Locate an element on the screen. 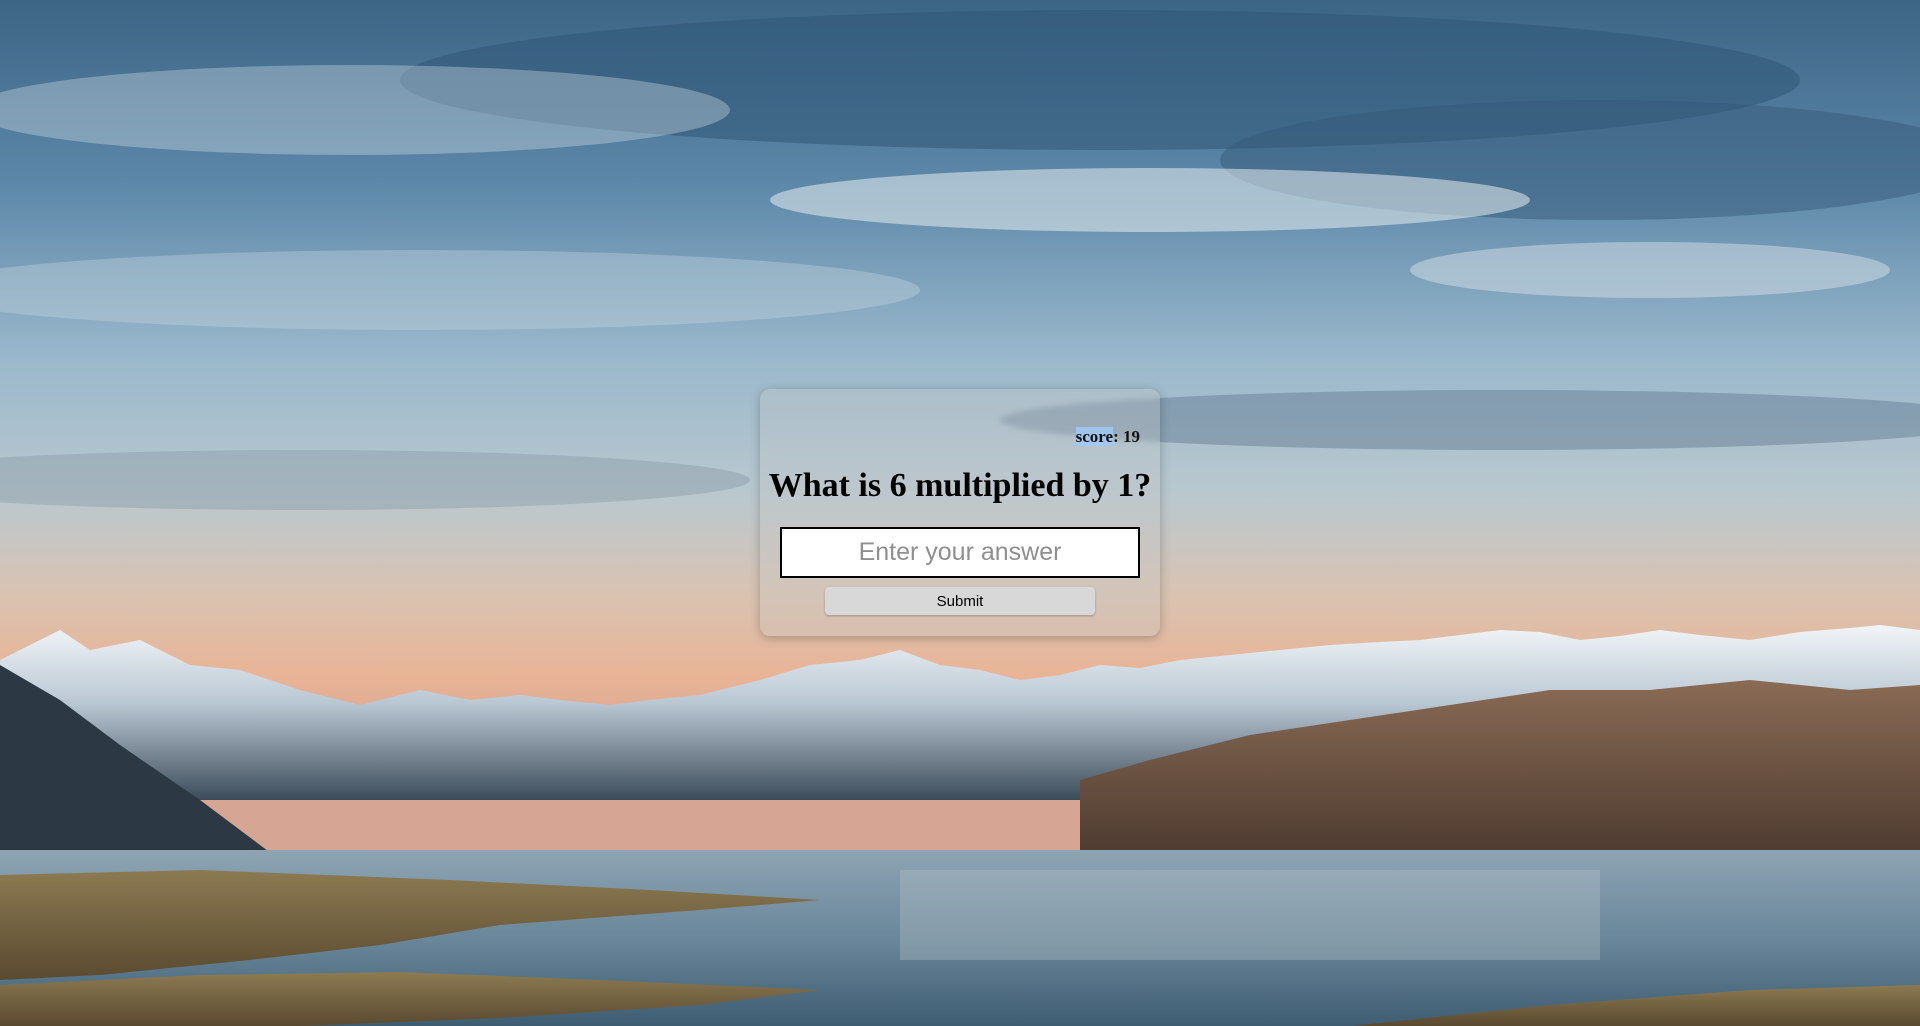 The image size is (1920, 1026). answer-input is located at coordinates (960, 552).